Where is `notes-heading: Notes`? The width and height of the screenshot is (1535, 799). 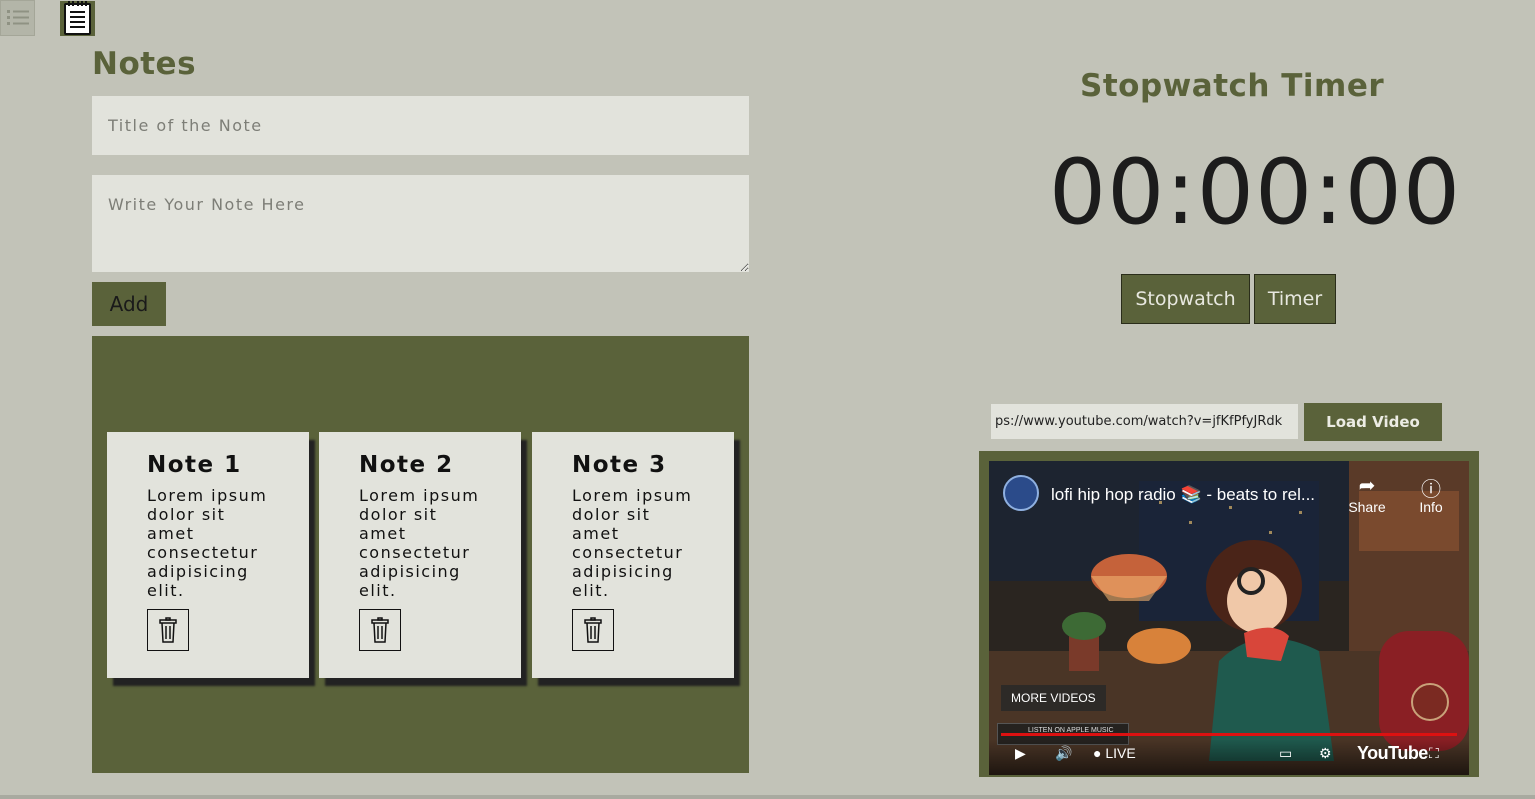 notes-heading: Notes is located at coordinates (144, 64).